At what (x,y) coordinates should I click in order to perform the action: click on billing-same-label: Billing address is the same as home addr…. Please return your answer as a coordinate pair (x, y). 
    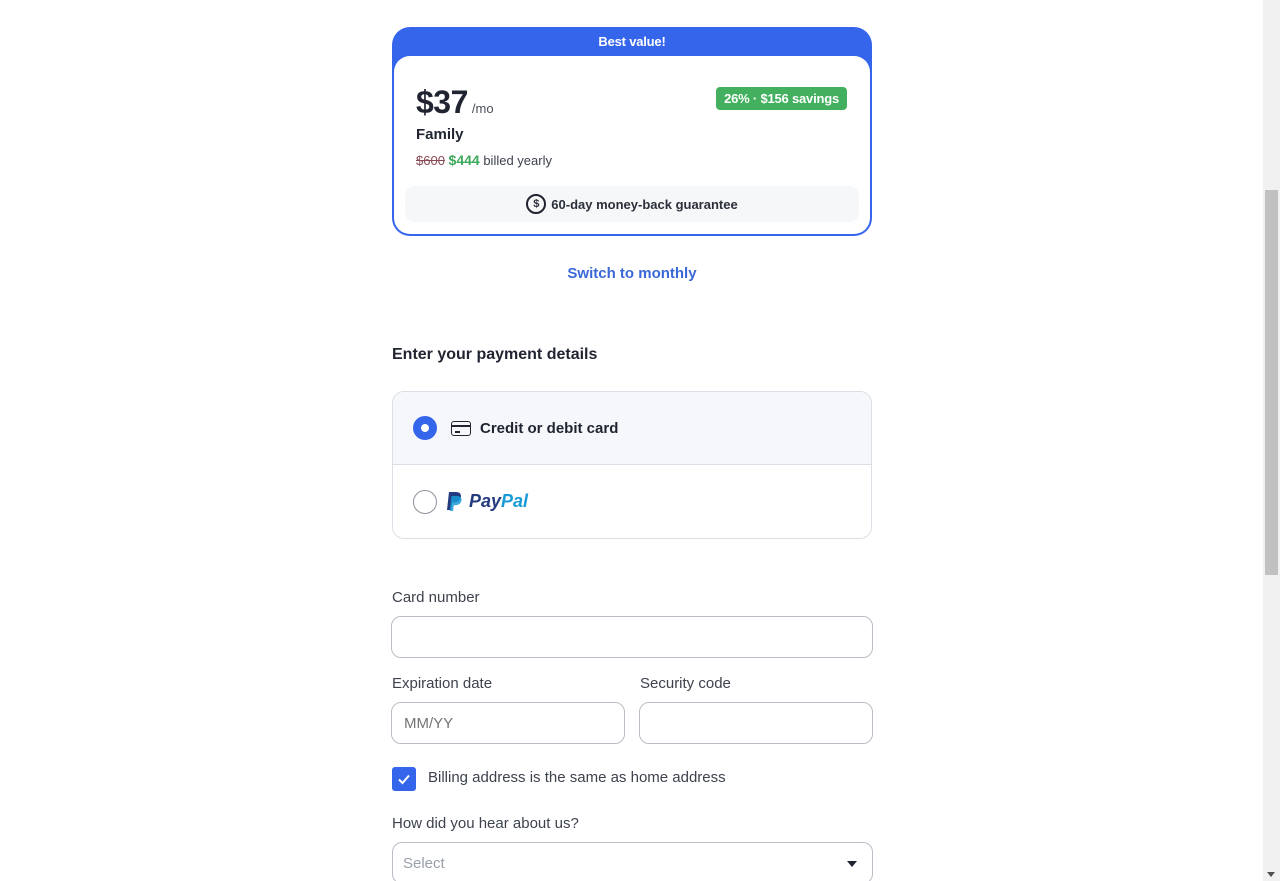
    Looking at the image, I should click on (577, 777).